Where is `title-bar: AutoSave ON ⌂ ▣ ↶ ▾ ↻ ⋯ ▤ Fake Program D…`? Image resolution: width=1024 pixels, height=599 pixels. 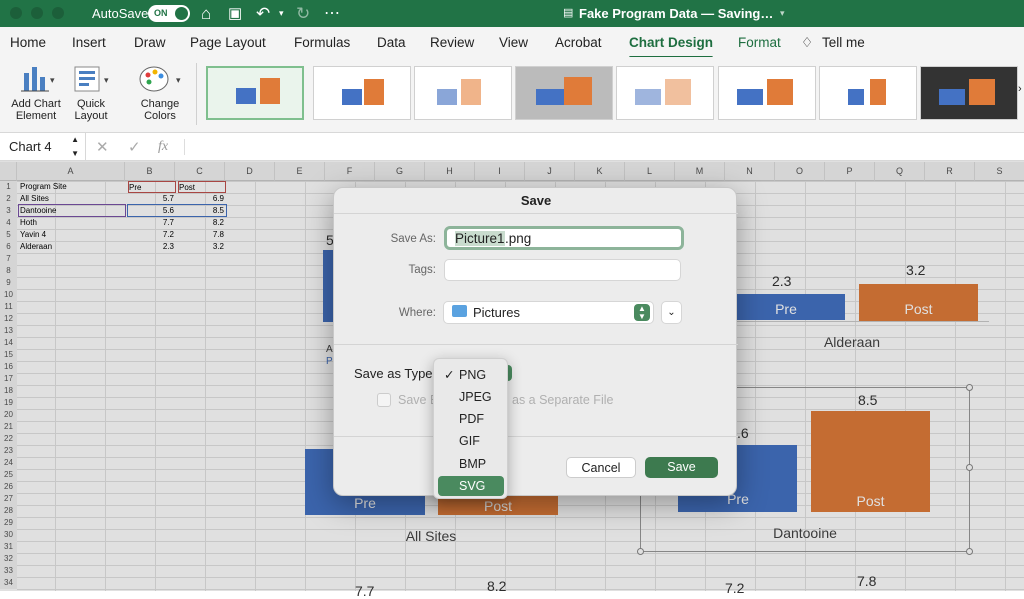 title-bar: AutoSave ON ⌂ ▣ ↶ ▾ ↻ ⋯ ▤ Fake Program D… is located at coordinates (512, 13).